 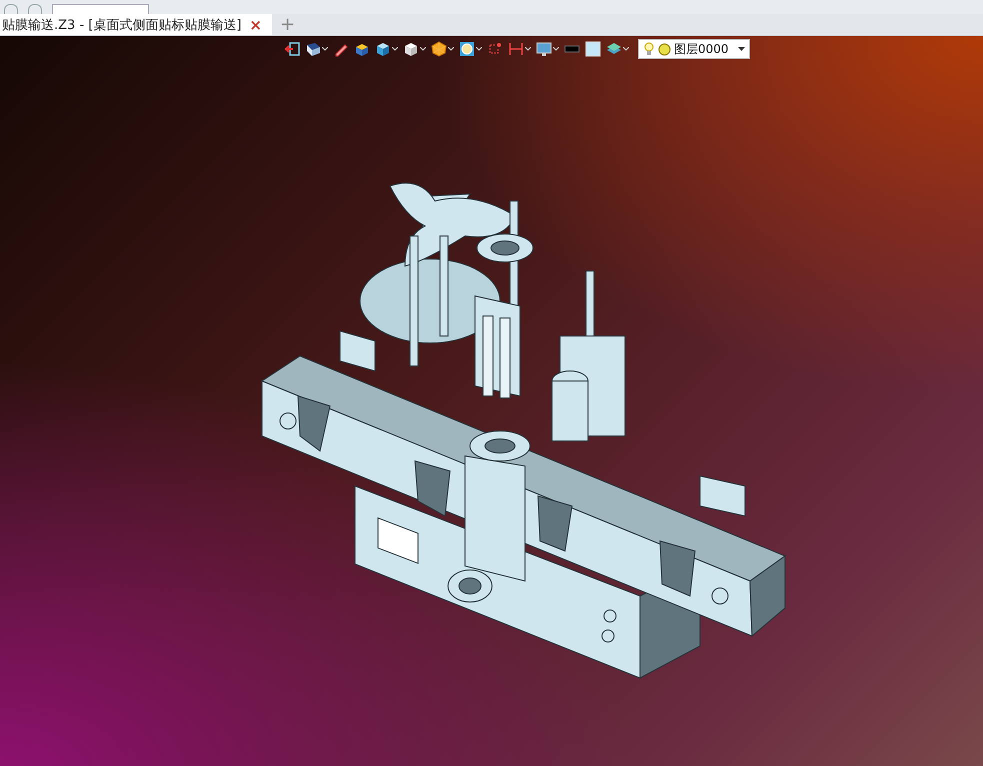 What do you see at coordinates (383, 49) in the screenshot?
I see `shaded-box-icon` at bounding box center [383, 49].